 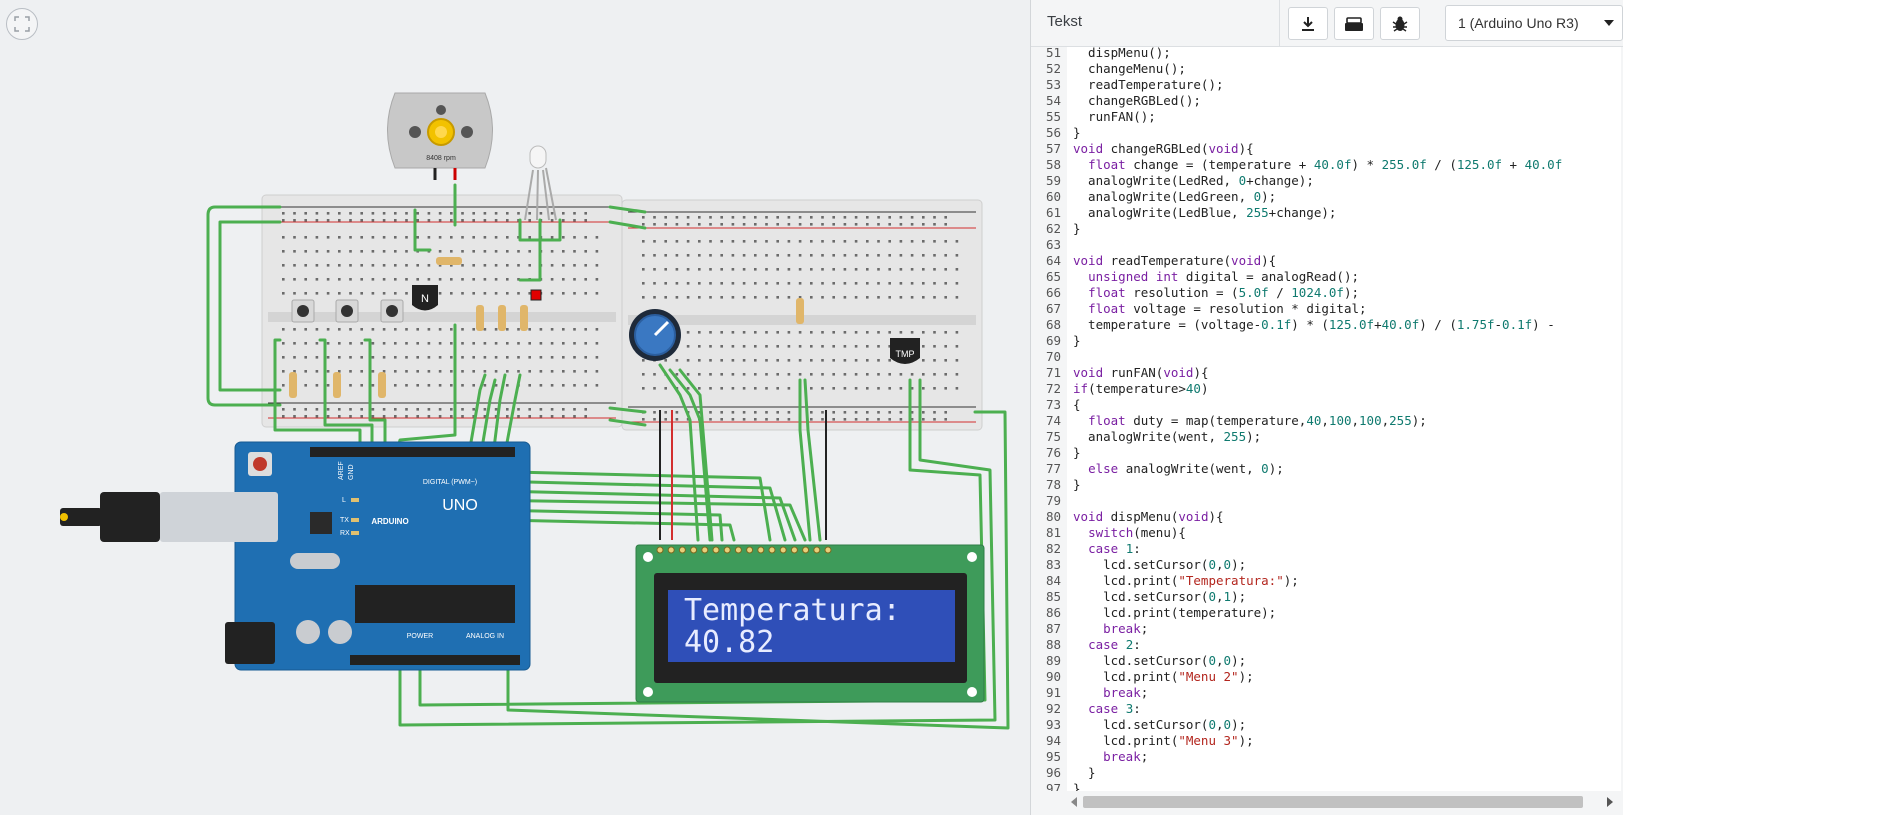 What do you see at coordinates (22, 24) in the screenshot?
I see `fullscreen-button` at bounding box center [22, 24].